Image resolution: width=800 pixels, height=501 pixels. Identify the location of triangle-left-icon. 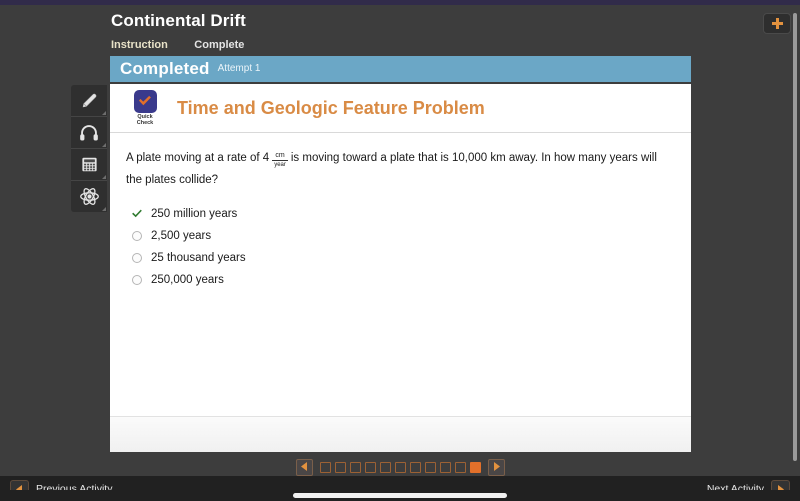
(304, 467).